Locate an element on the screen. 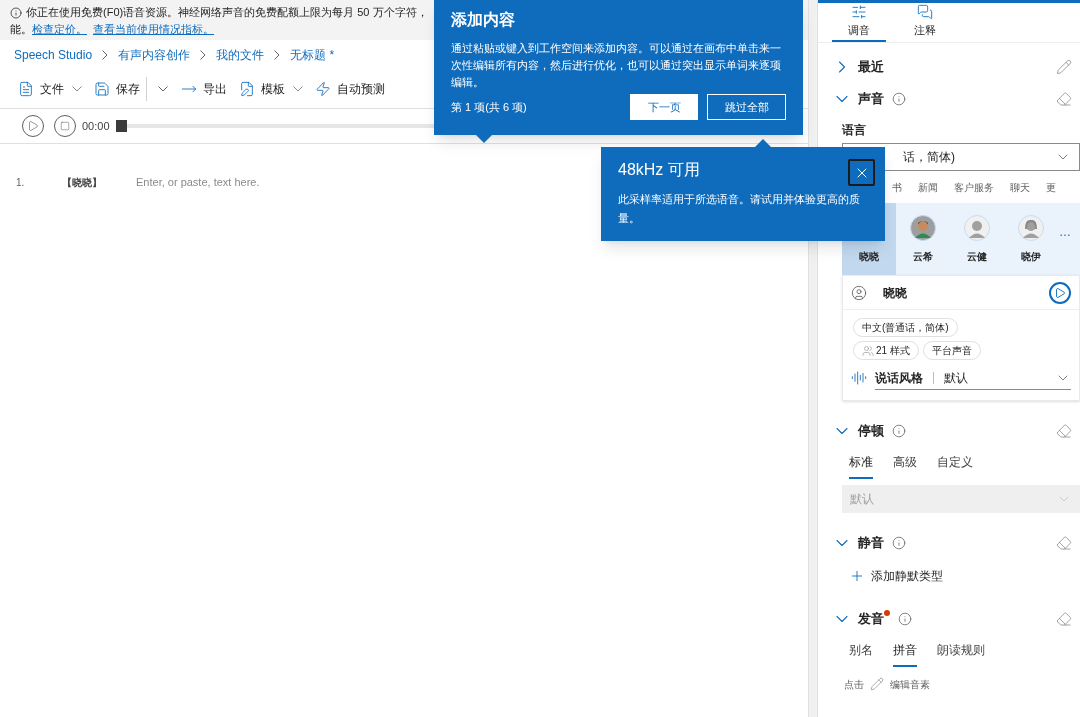  banner-link: 查看当前使用情况指标。 is located at coordinates (153, 29).